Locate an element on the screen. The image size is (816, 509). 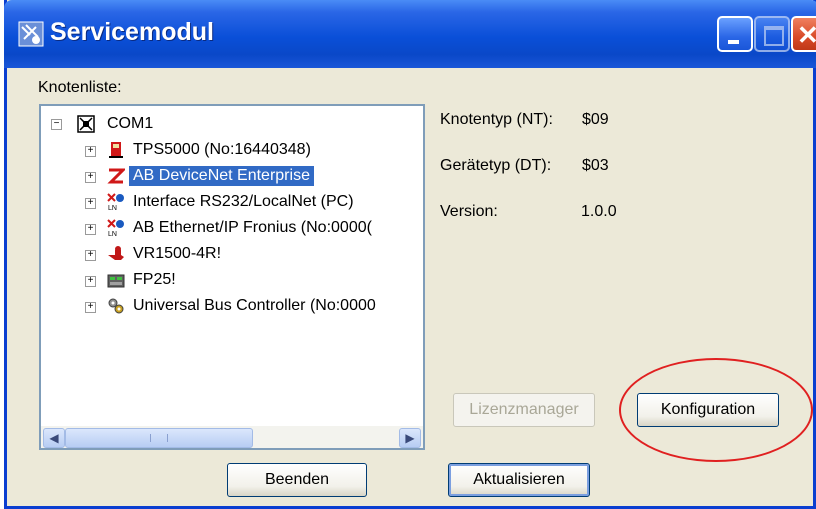
close-icon: ✕ is located at coordinates (806, 35).